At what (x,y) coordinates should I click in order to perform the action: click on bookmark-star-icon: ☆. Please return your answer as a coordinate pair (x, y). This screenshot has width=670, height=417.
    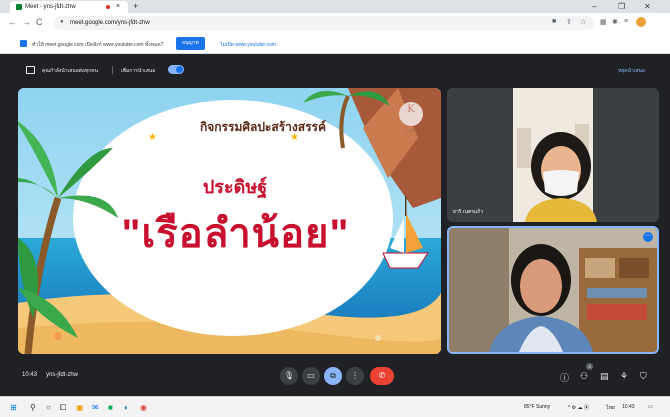
    Looking at the image, I should click on (583, 22).